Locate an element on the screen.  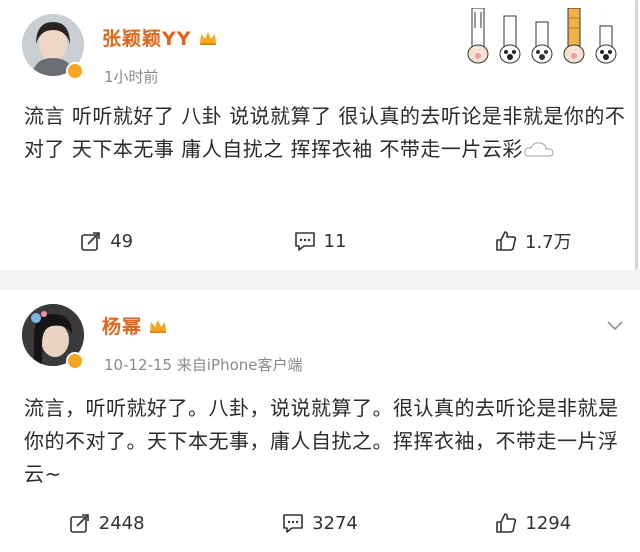
action-bar: 2448 3274 1294 is located at coordinates (320, 523).